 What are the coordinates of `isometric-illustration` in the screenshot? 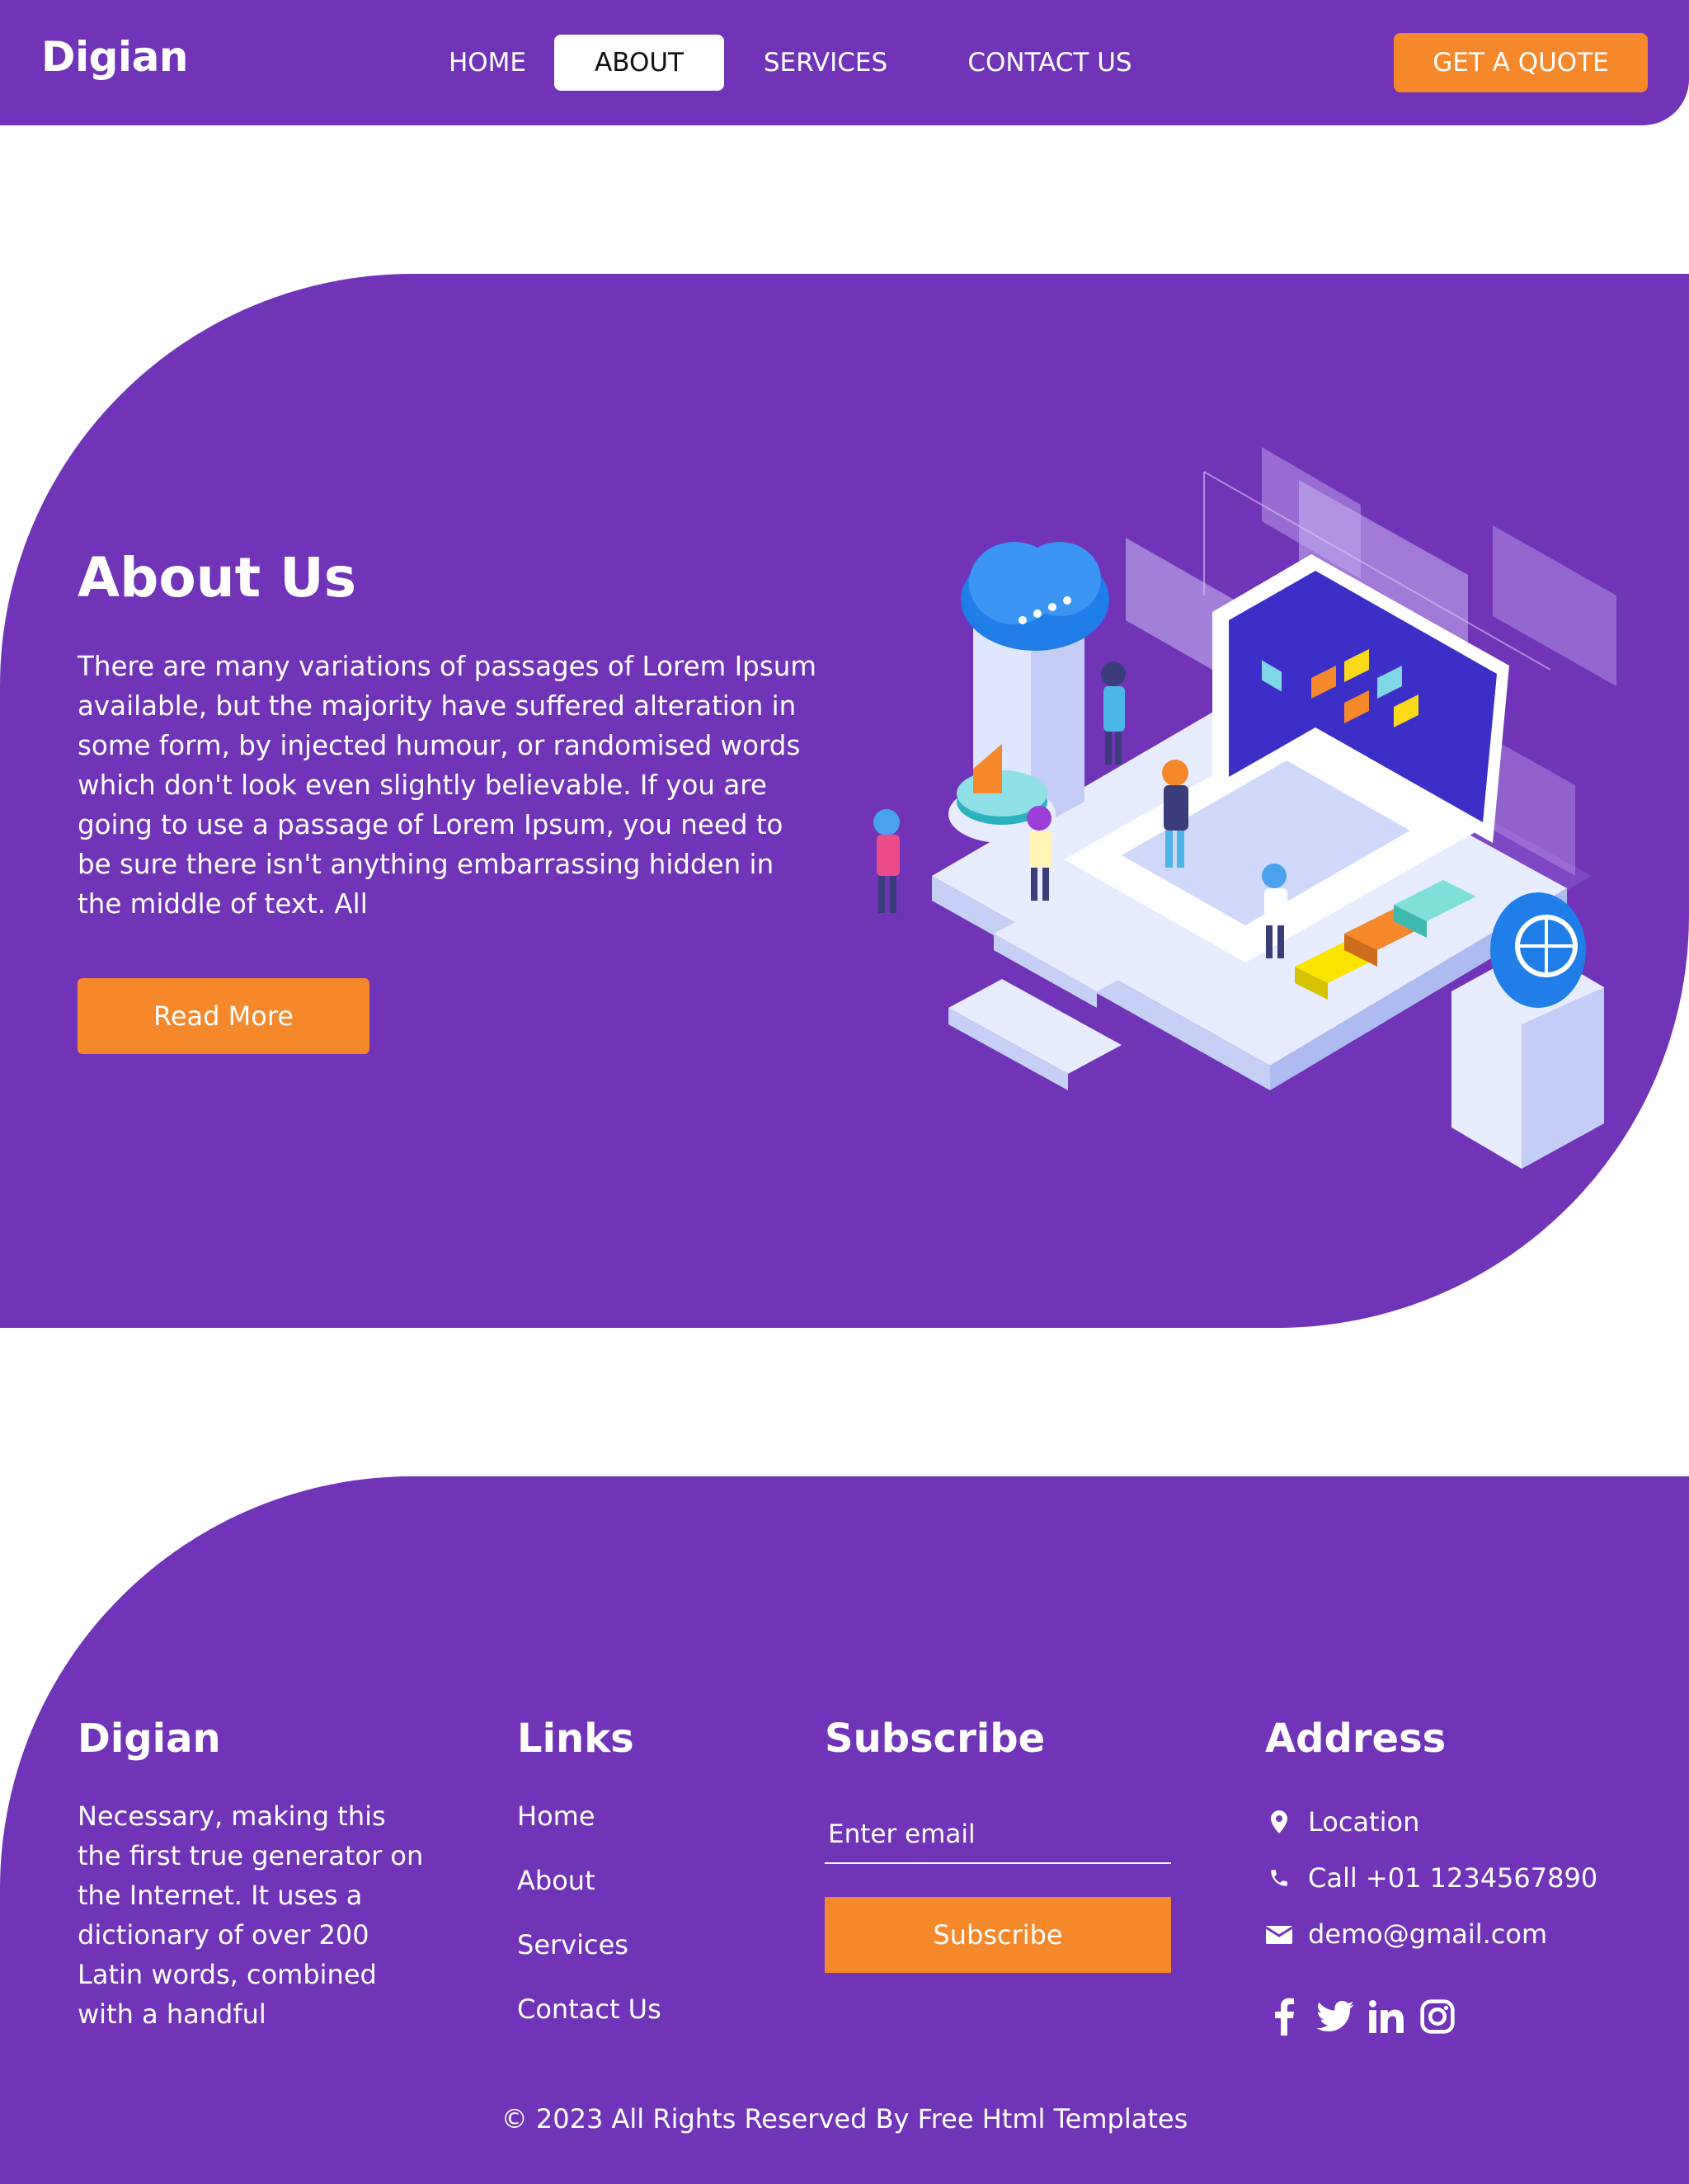 It's located at (1244, 808).